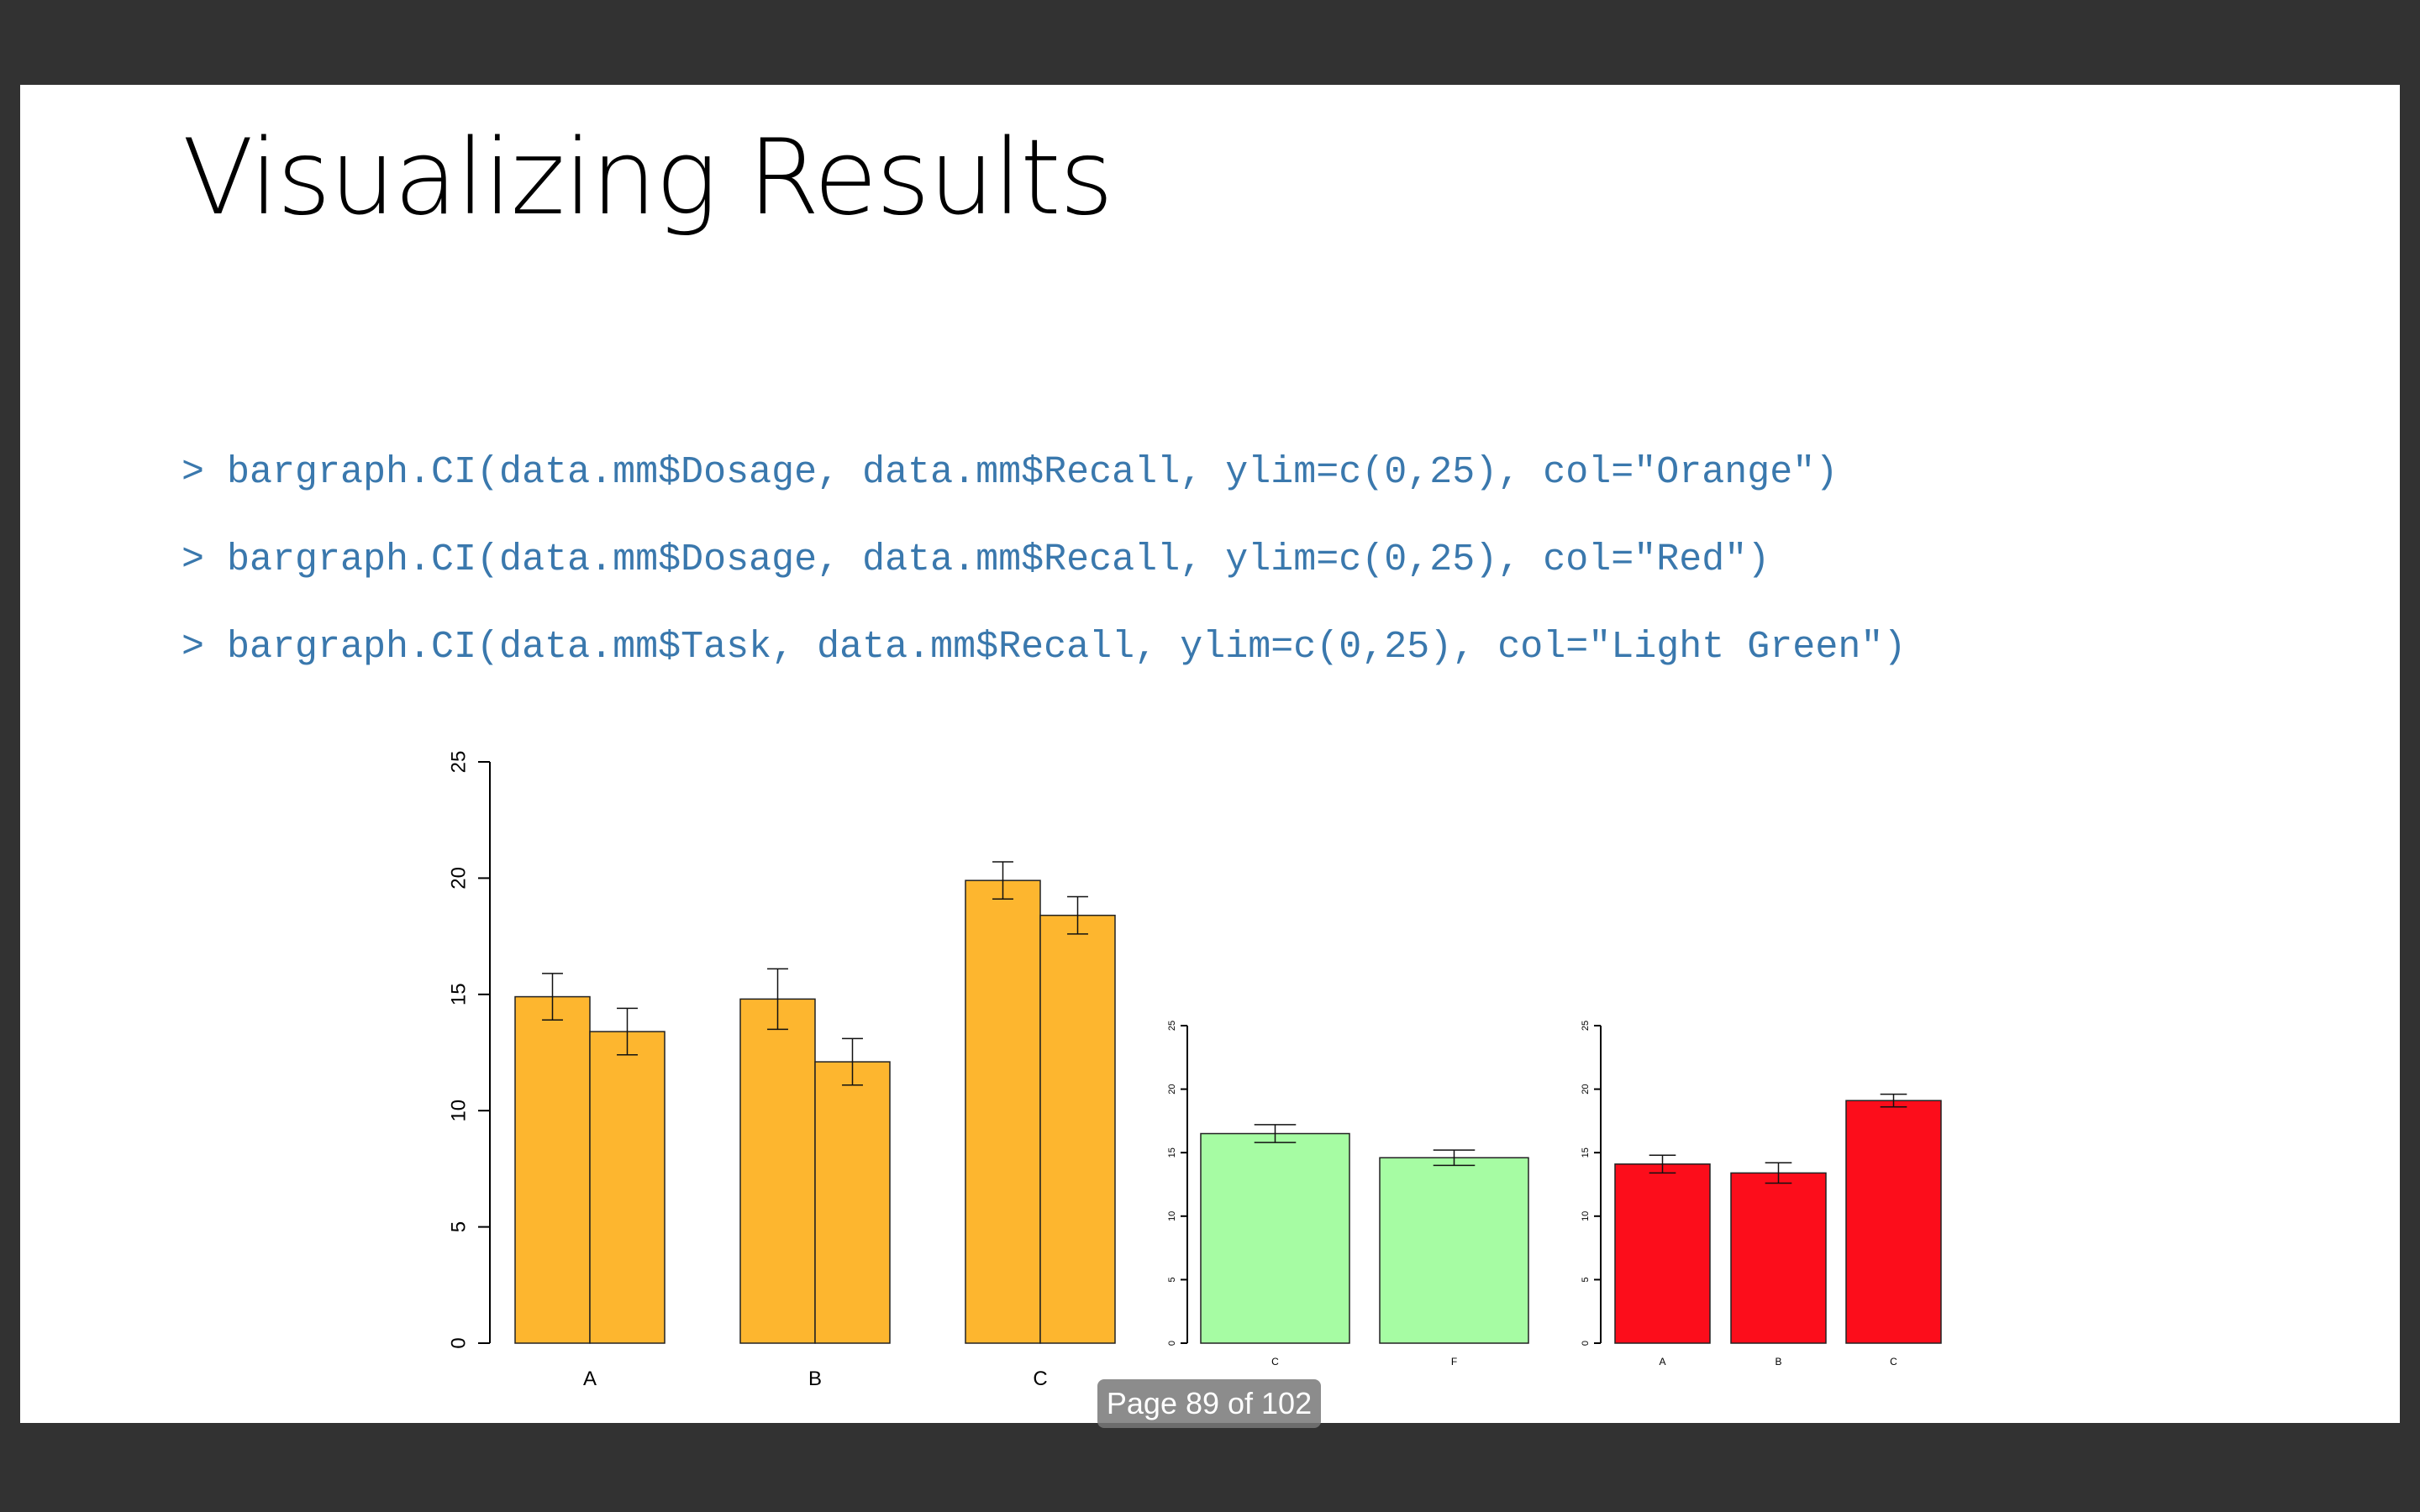 This screenshot has width=2420, height=1512. I want to click on x-category-label: F, so click(1454, 1362).